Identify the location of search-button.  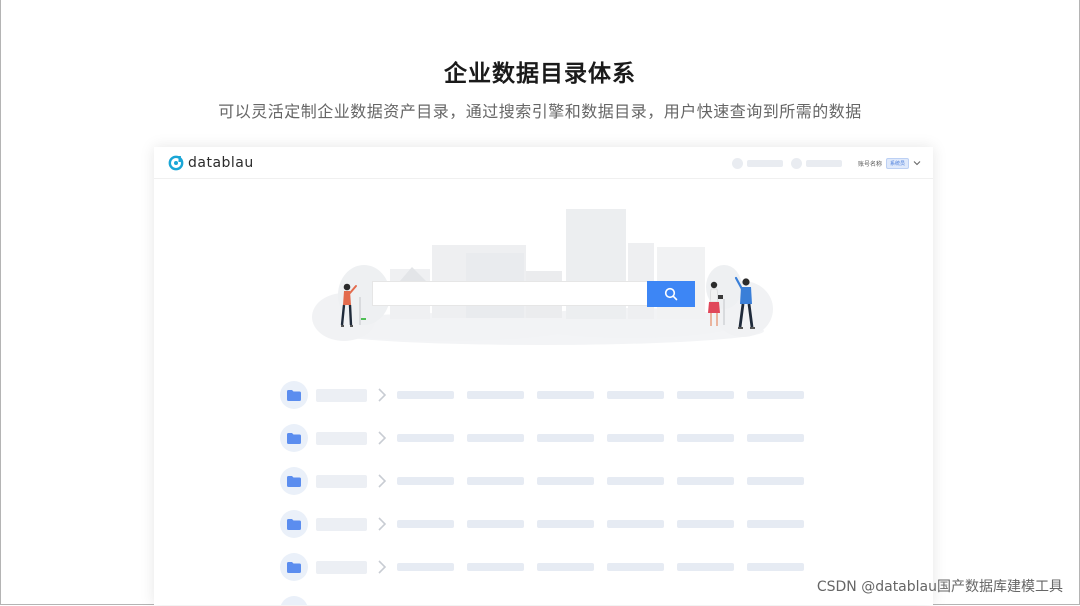
(671, 294).